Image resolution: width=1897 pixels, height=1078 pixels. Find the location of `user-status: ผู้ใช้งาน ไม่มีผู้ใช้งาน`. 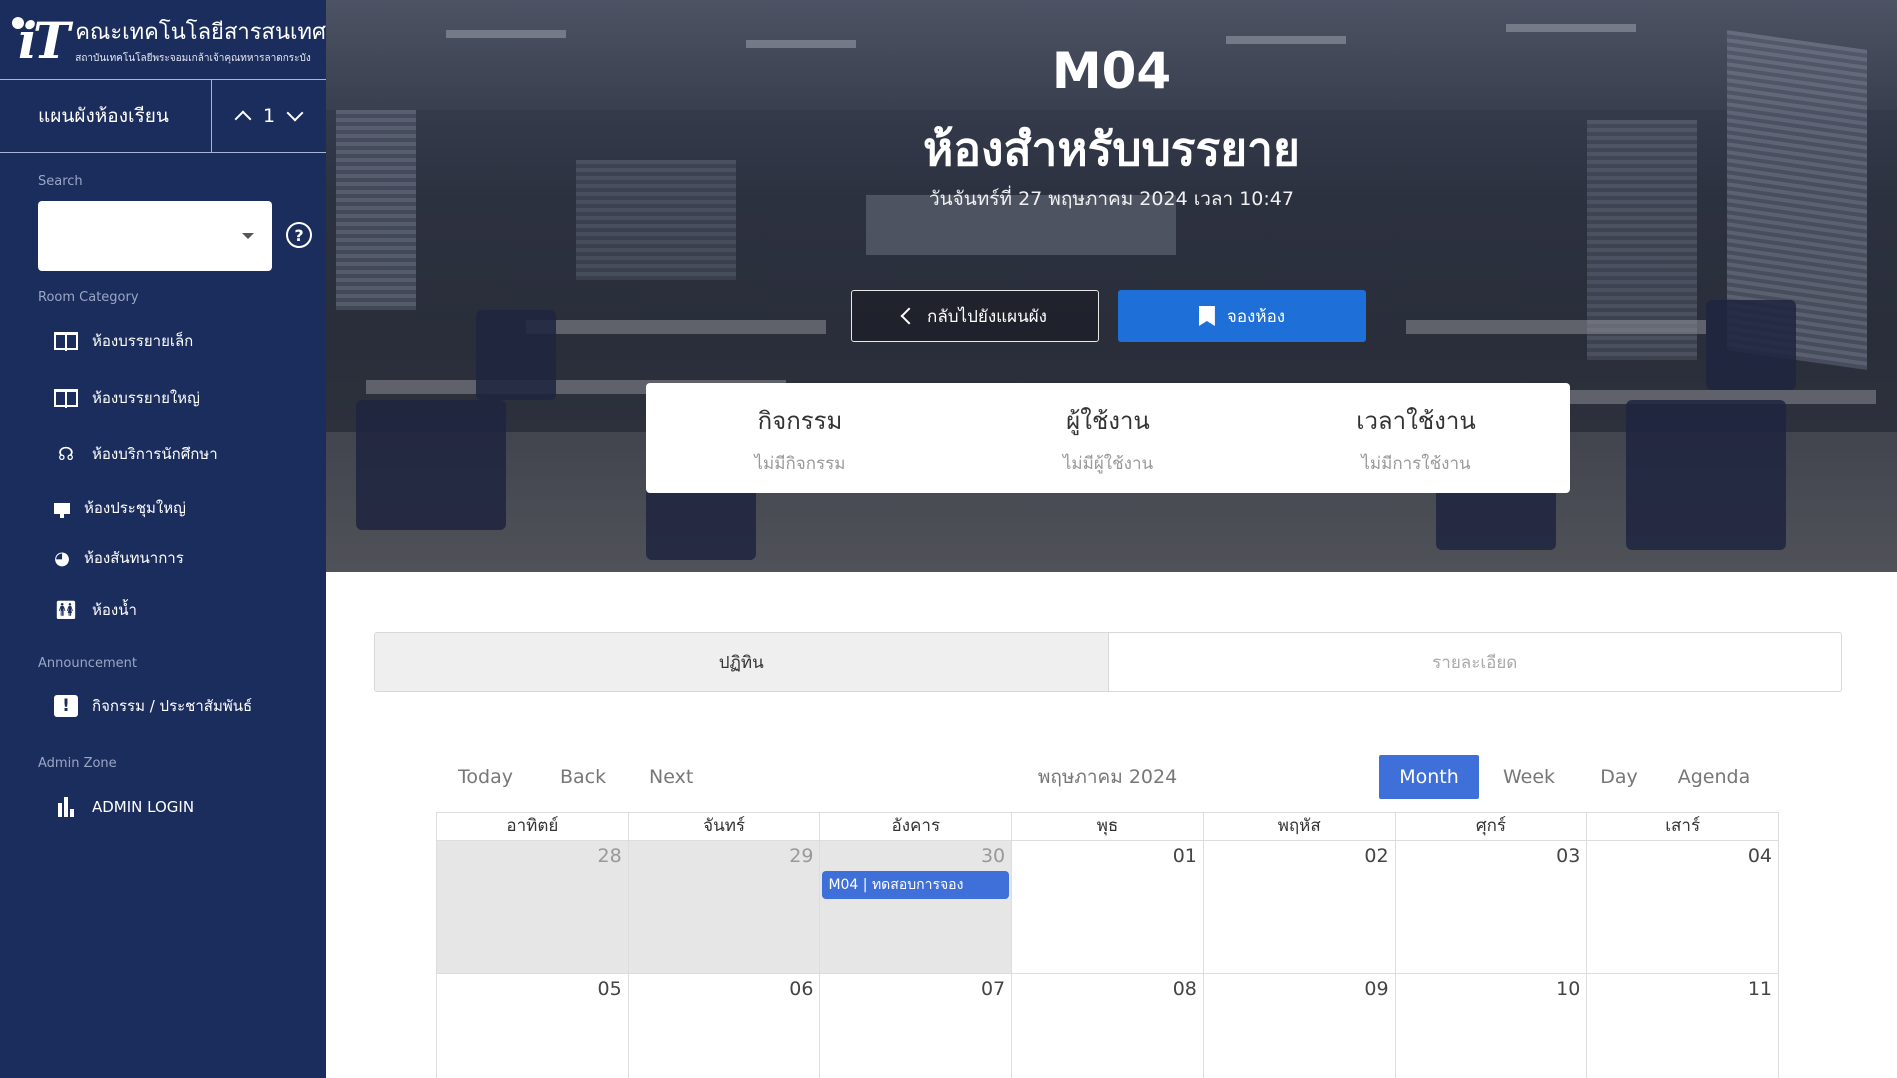

user-status: ผู้ใช้งาน ไม่มีผู้ใช้งาน is located at coordinates (1108, 440).